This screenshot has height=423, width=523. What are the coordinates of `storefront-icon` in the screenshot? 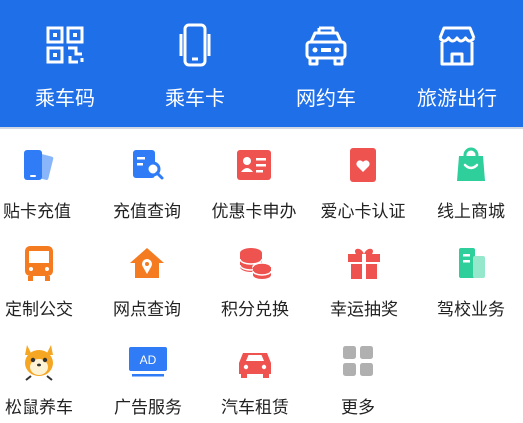 It's located at (457, 46).